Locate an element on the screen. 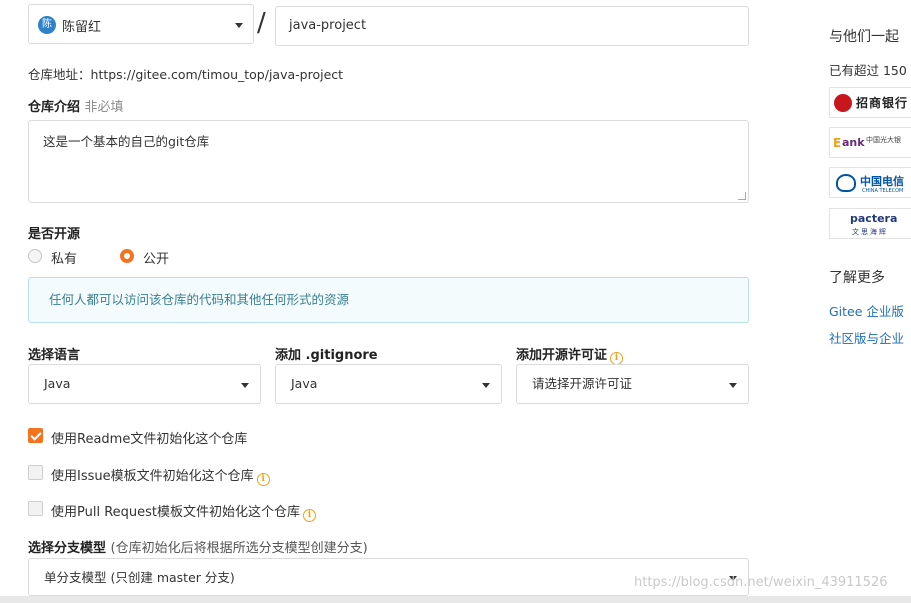  gitignore-select: Java is located at coordinates (388, 384).